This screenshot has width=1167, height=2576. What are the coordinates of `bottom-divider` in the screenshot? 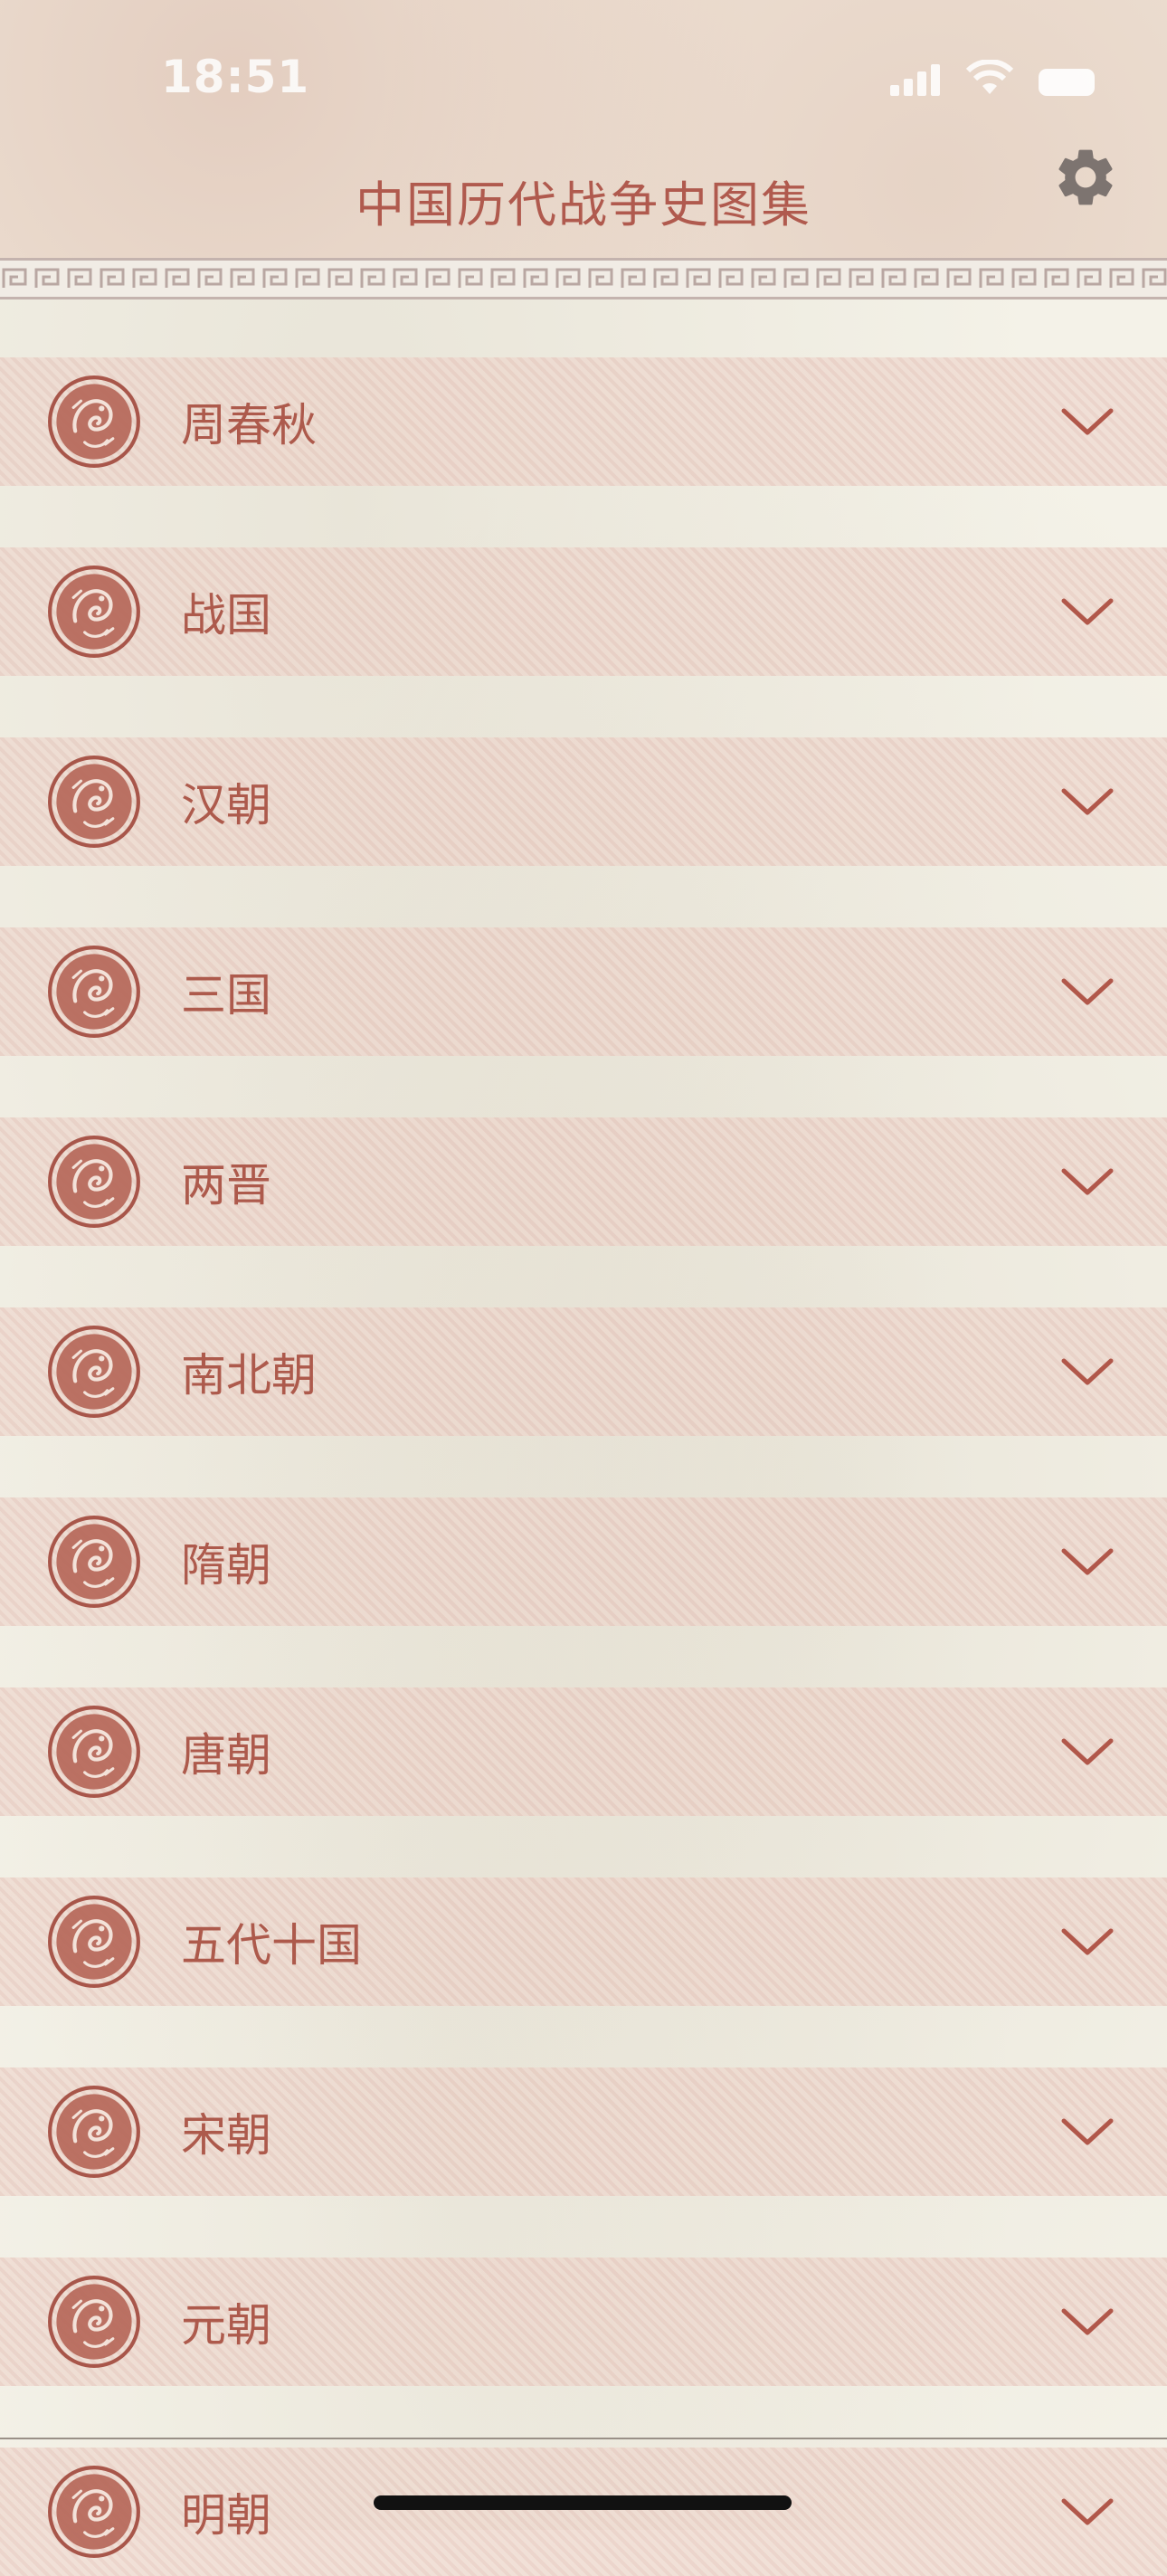 It's located at (583, 2438).